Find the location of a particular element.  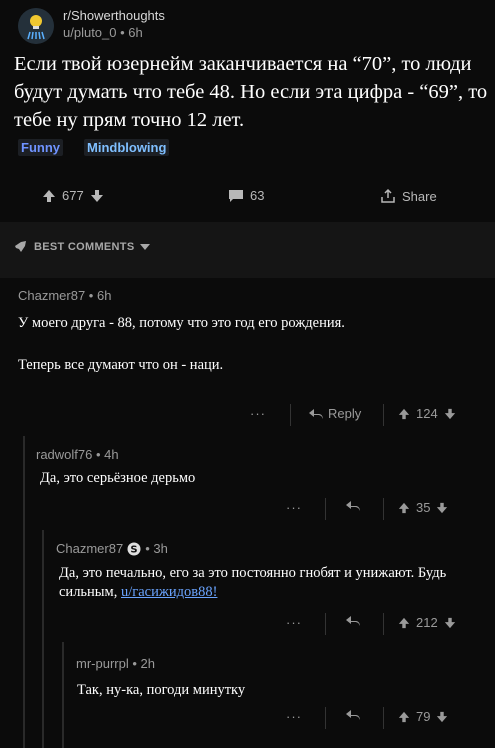

comment-body: Да, это серьёзное дерьмо is located at coordinates (118, 478).